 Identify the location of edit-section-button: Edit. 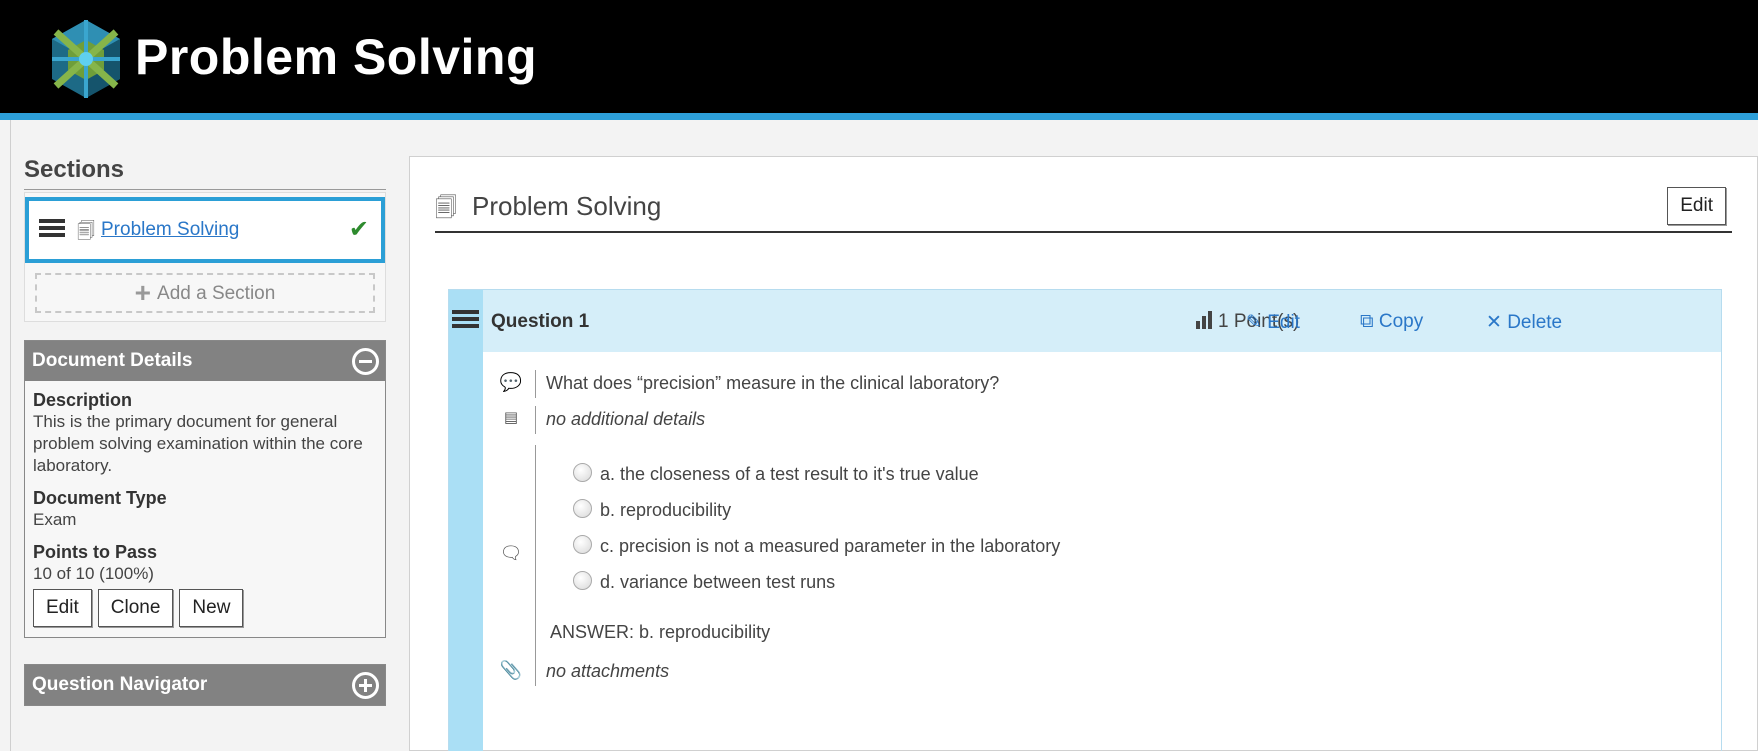
(1696, 206).